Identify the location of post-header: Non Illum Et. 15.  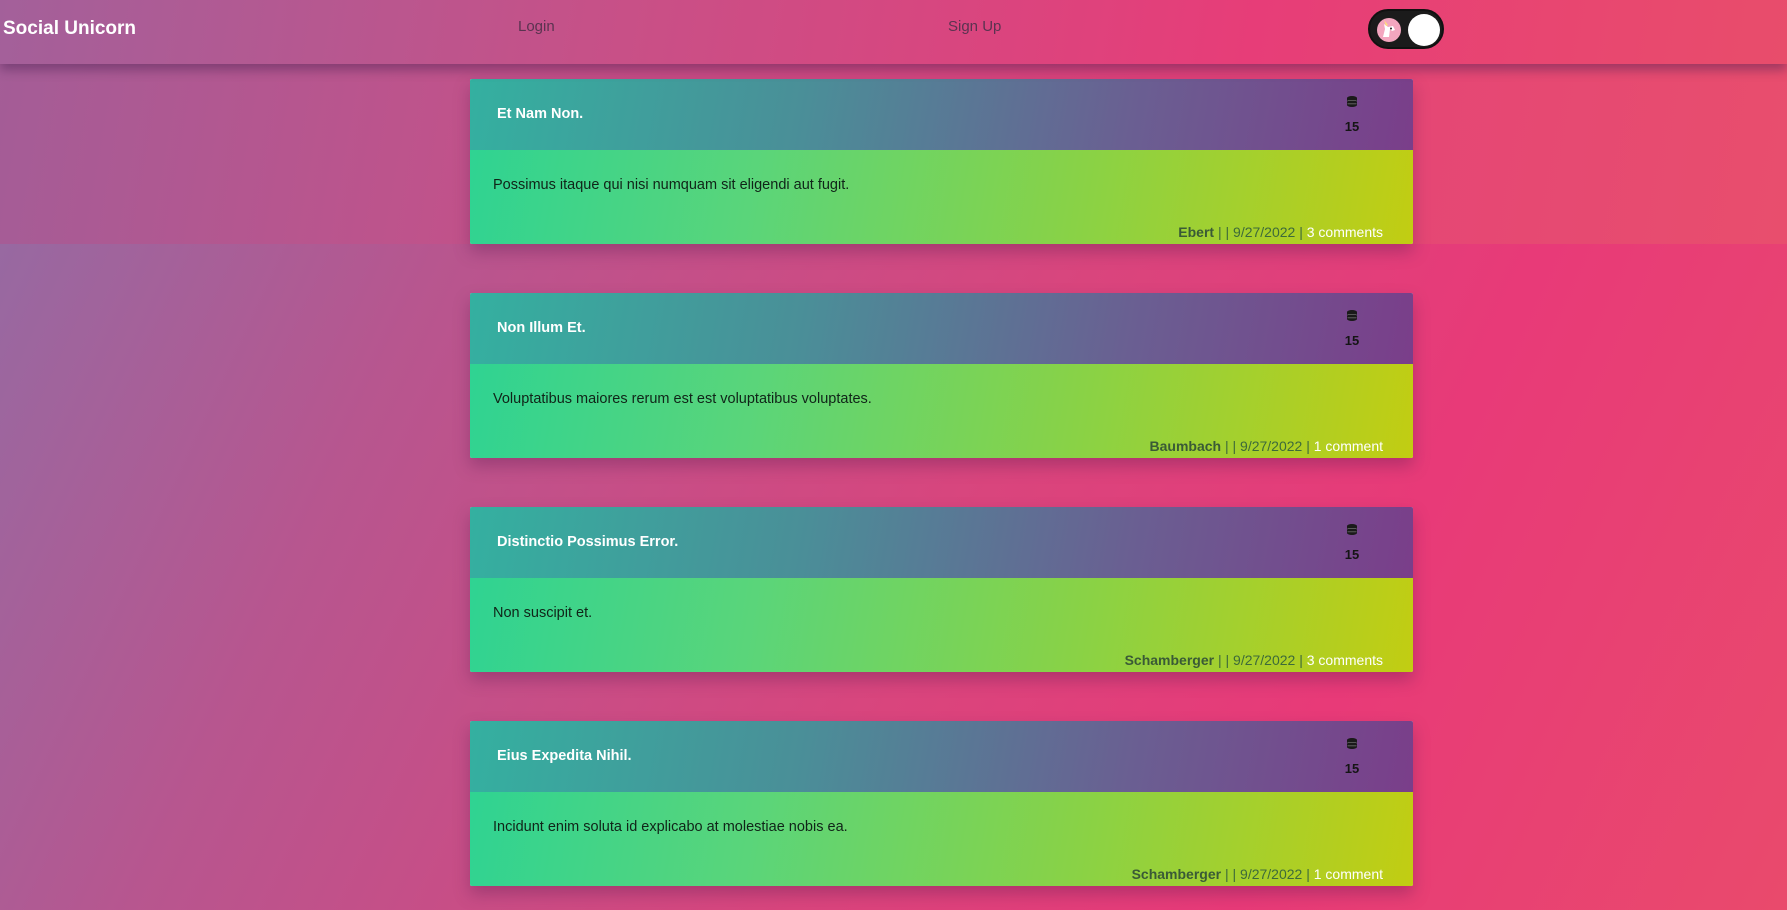
(941, 328).